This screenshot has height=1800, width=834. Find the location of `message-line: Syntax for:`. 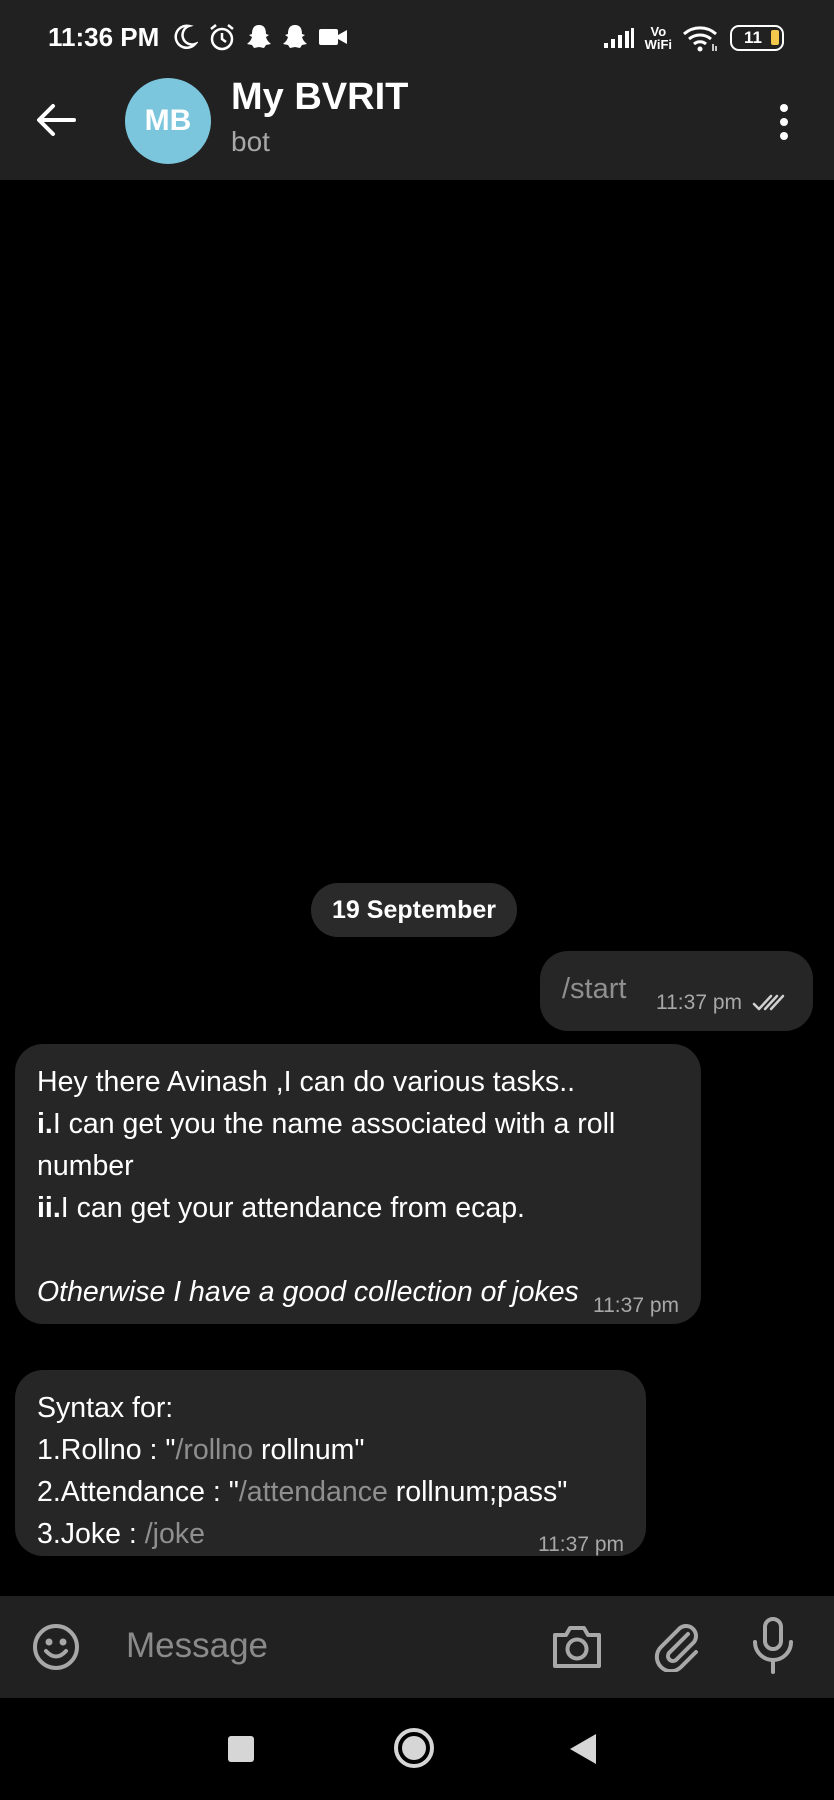

message-line: Syntax for: is located at coordinates (105, 1408).